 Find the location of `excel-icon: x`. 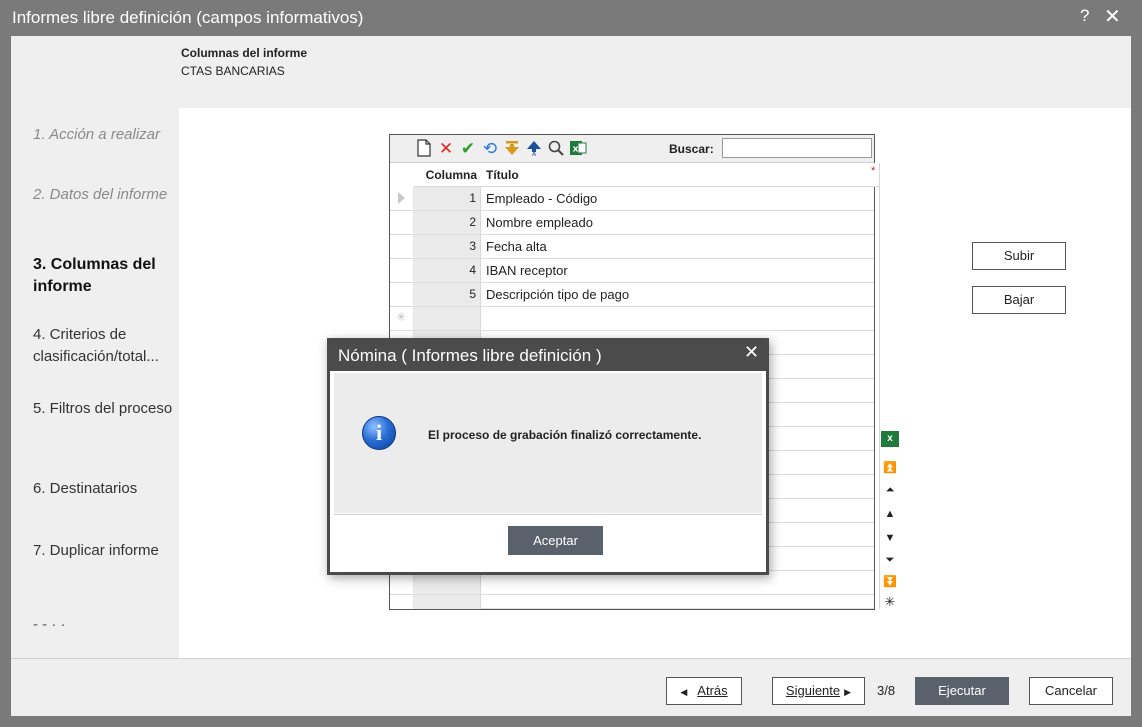

excel-icon: x is located at coordinates (578, 149).